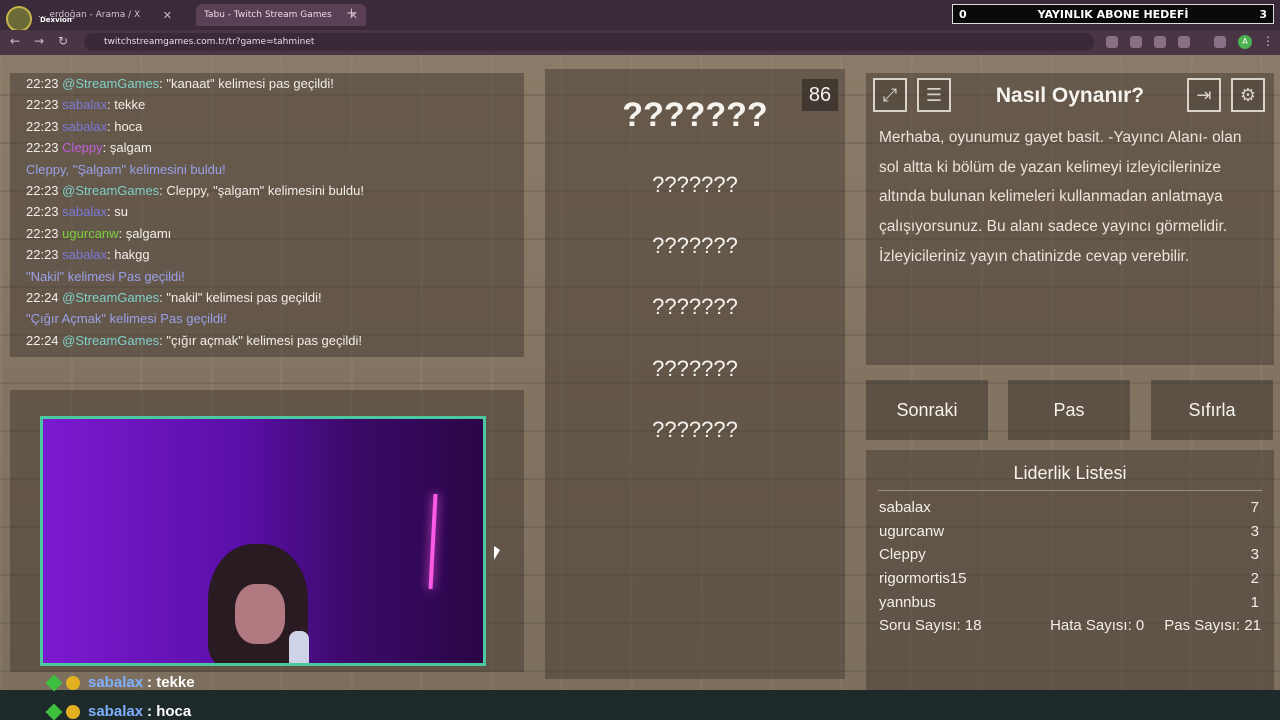 This screenshot has height=720, width=1280. What do you see at coordinates (1204, 95) in the screenshot?
I see `exit-icon: ⇥` at bounding box center [1204, 95].